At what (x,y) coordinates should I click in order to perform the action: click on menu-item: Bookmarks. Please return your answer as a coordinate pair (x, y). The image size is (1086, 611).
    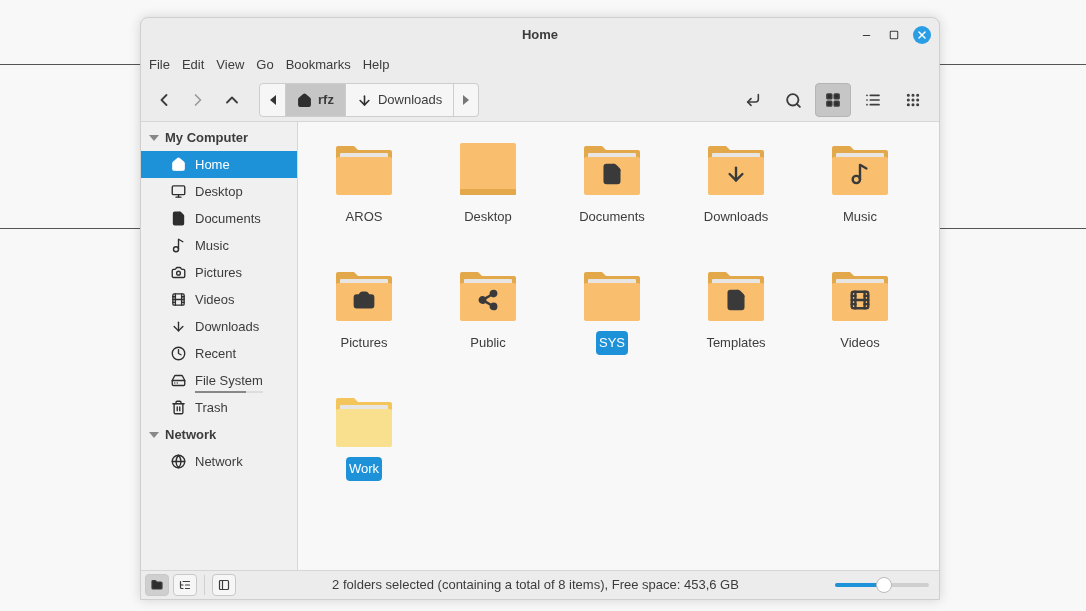
    Looking at the image, I should click on (318, 65).